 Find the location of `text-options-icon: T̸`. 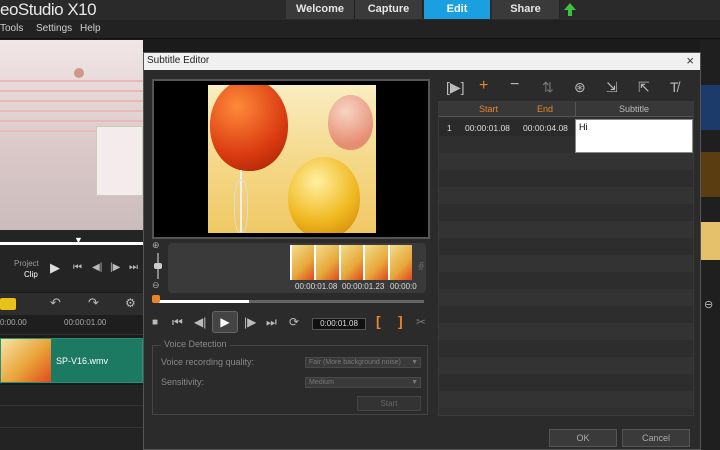

text-options-icon: T̸ is located at coordinates (674, 87).